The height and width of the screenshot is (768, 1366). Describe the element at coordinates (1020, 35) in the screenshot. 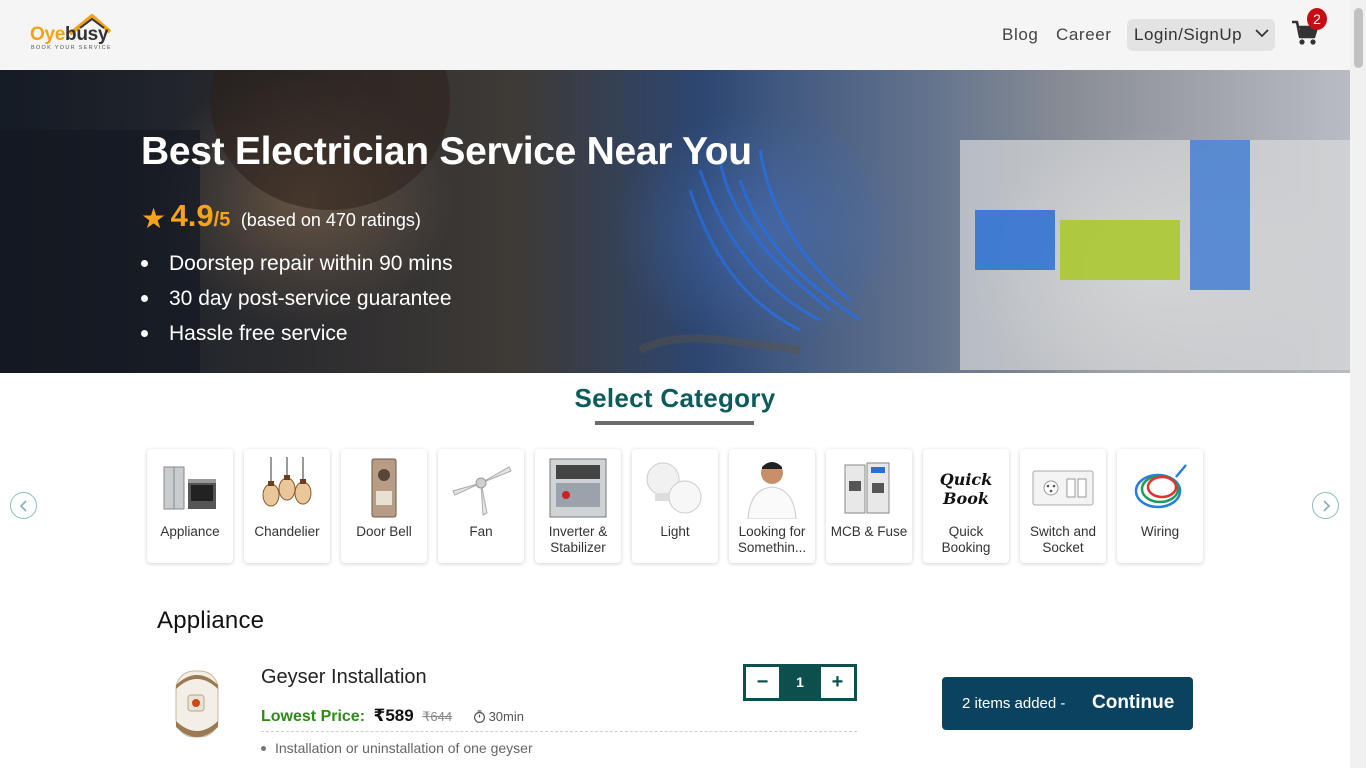

I see `nav-blog-link: Blog` at that location.